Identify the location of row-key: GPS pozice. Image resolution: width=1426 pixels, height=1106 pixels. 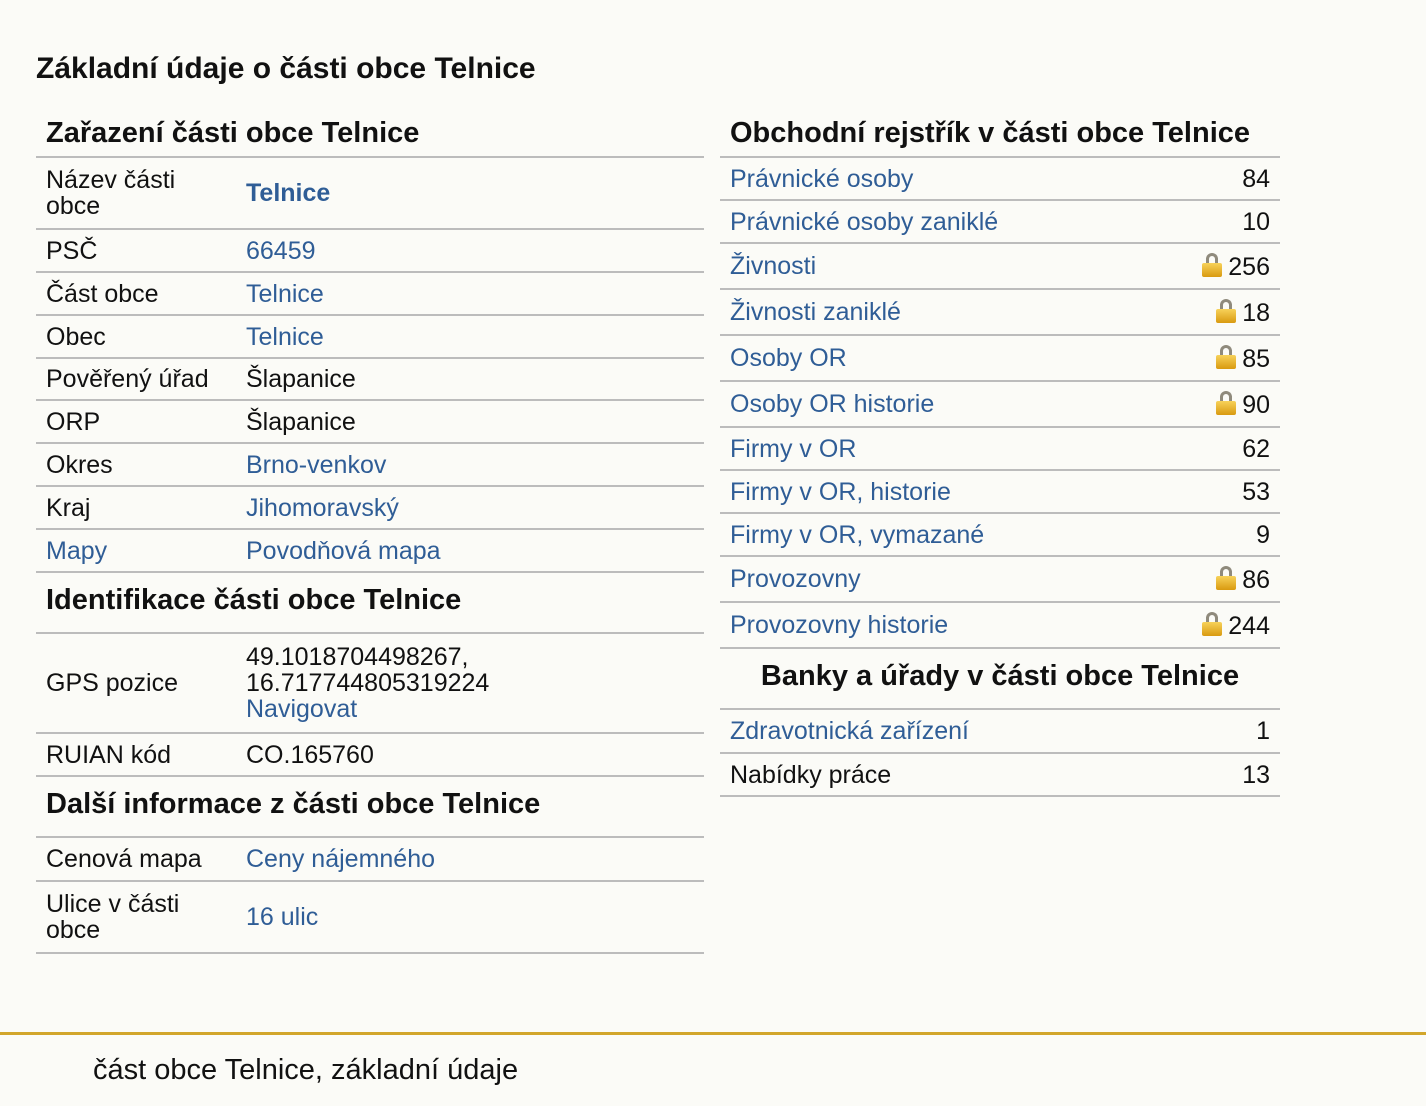
(136, 684).